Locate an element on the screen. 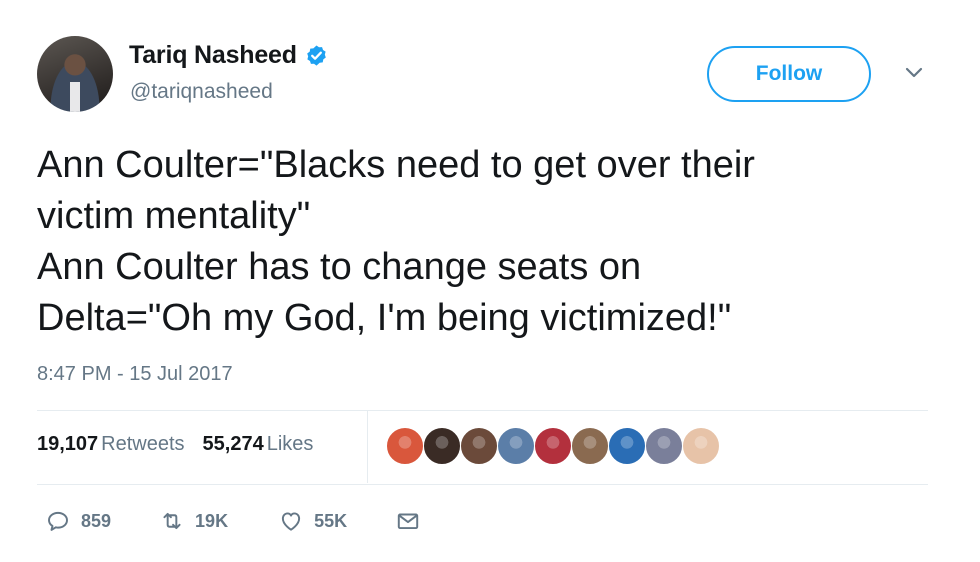 The height and width of the screenshot is (562, 980). heart-icon is located at coordinates (291, 521).